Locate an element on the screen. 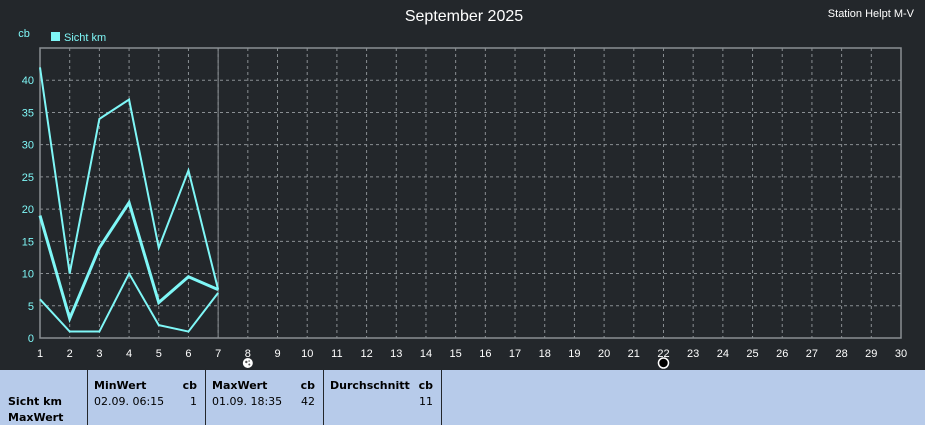 The height and width of the screenshot is (425, 925). x-tick-label: 15 is located at coordinates (456, 354).